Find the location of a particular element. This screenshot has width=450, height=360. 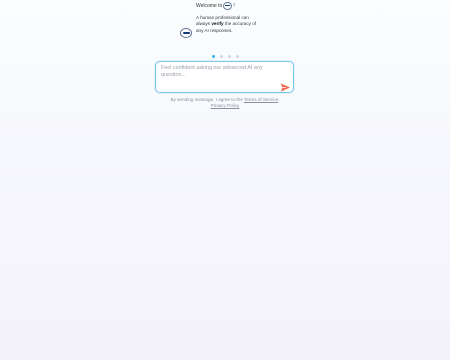

welcome-heading: Welcome to ! is located at coordinates (215, 6).